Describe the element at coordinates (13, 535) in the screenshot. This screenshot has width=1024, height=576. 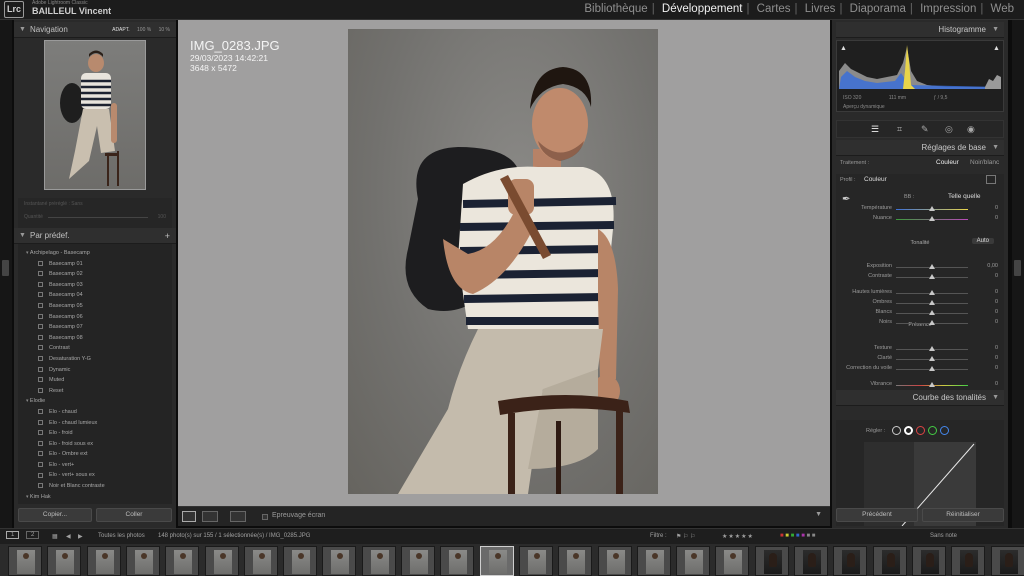
I see `page-1-button: 1` at that location.